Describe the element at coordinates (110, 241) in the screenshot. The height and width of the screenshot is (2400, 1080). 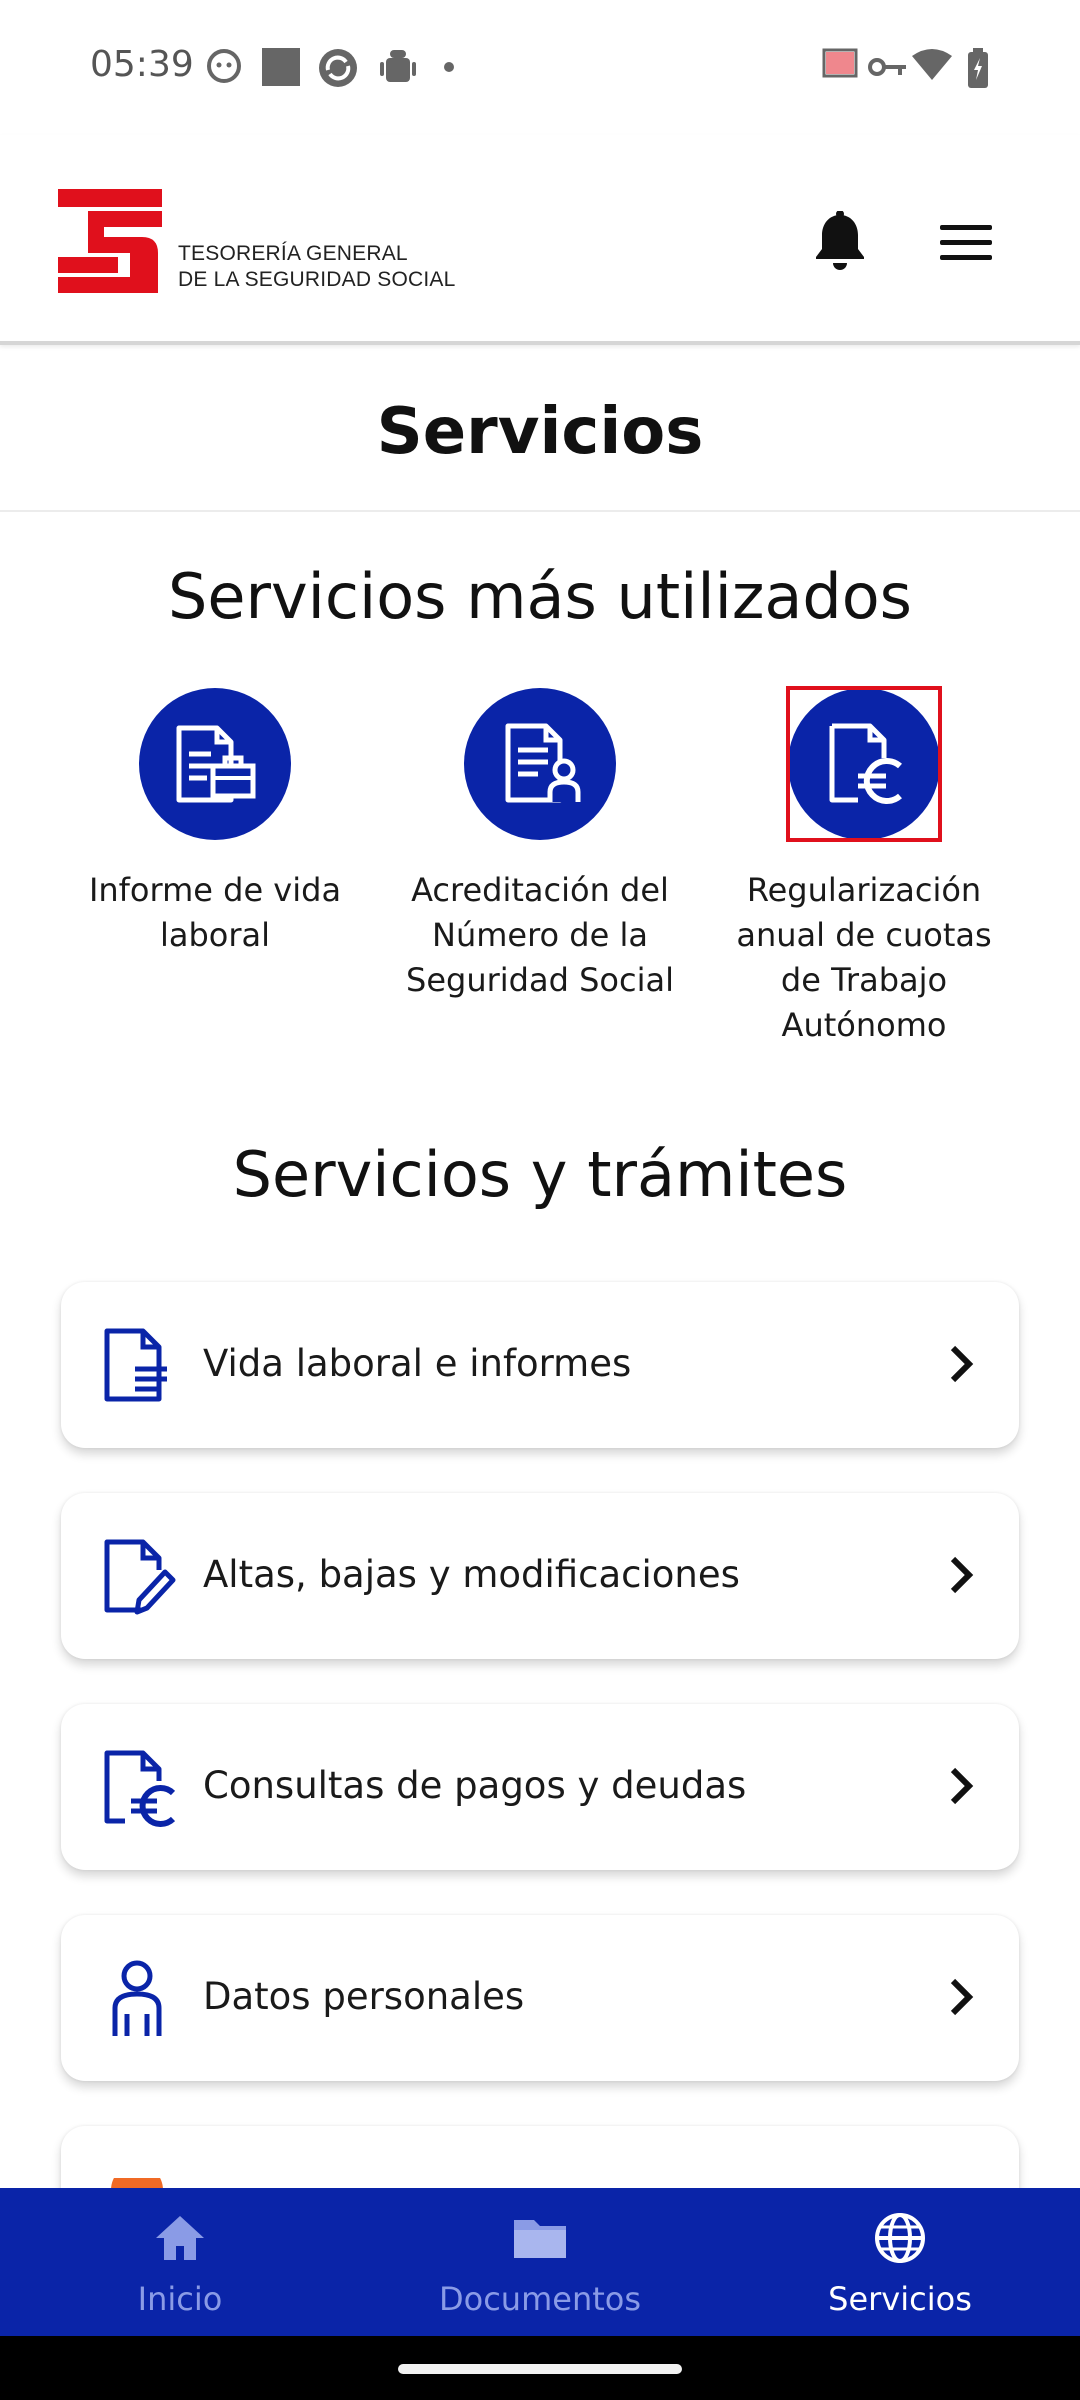
I see `tgss-logo-icon` at that location.